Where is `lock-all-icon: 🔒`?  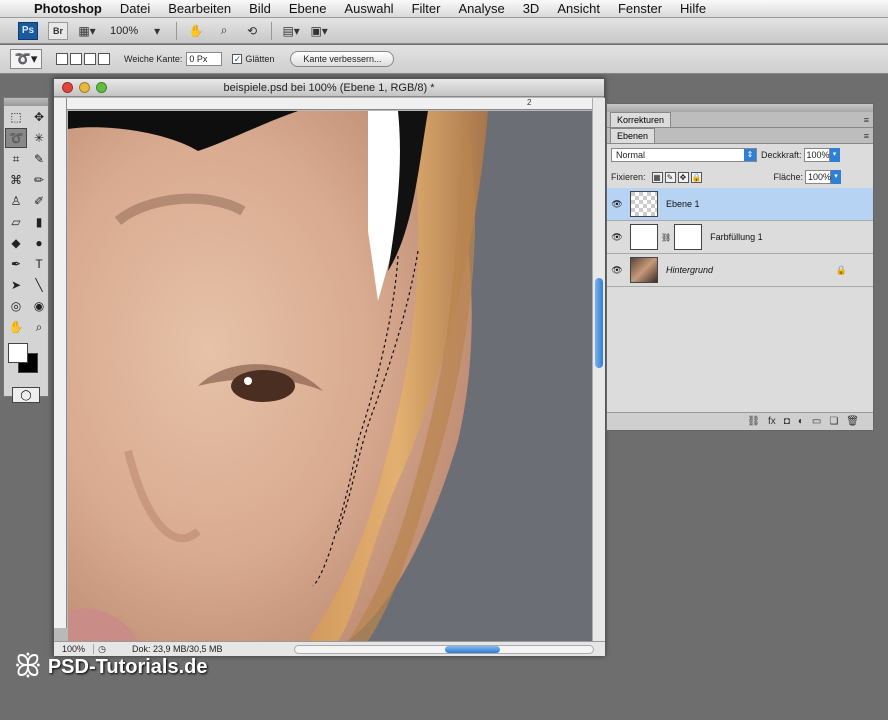 lock-all-icon: 🔒 is located at coordinates (696, 177).